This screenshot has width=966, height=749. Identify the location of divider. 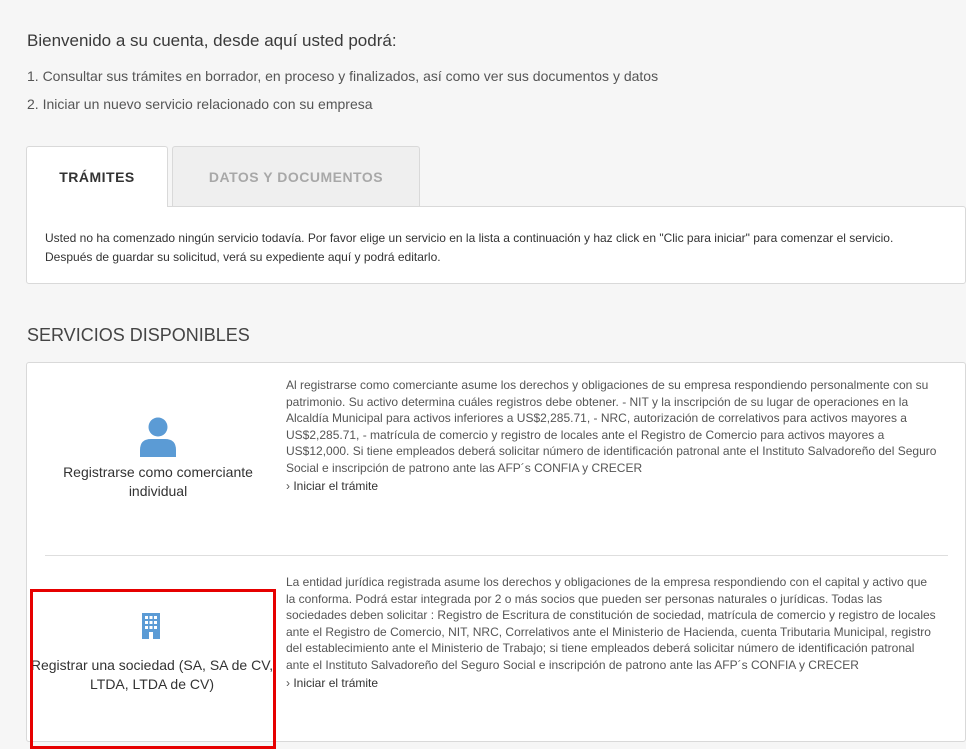
(496, 555).